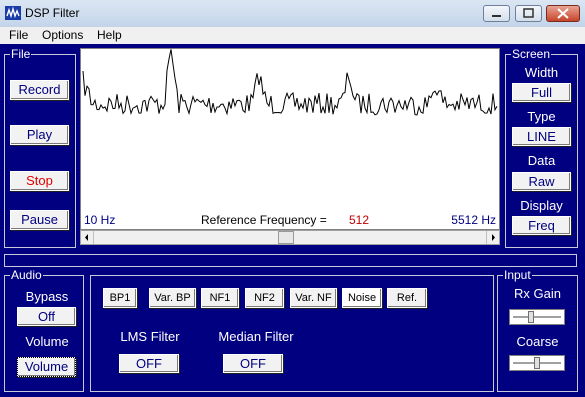  I want to click on coarse-knob, so click(537, 363).